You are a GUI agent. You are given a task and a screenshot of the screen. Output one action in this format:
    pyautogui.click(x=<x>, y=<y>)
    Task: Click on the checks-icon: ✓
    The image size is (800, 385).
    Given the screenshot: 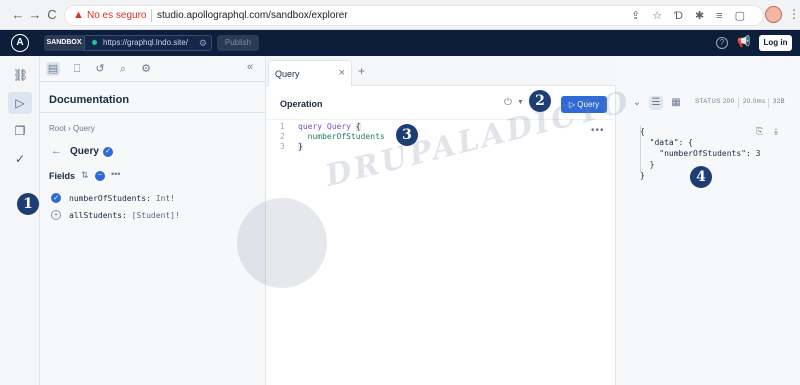 What is the action you would take?
    pyautogui.click(x=20, y=159)
    